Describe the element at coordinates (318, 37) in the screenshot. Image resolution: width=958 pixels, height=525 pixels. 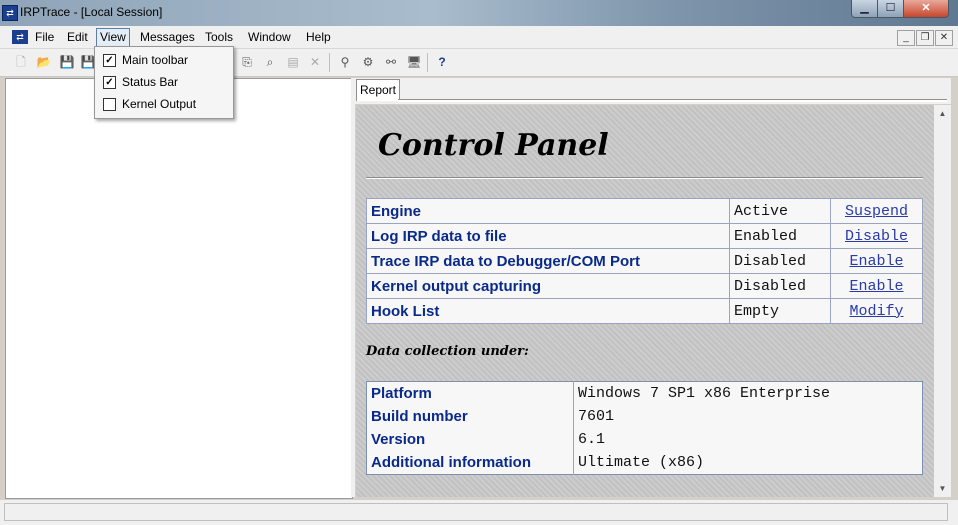
I see `menu-help: Help` at that location.